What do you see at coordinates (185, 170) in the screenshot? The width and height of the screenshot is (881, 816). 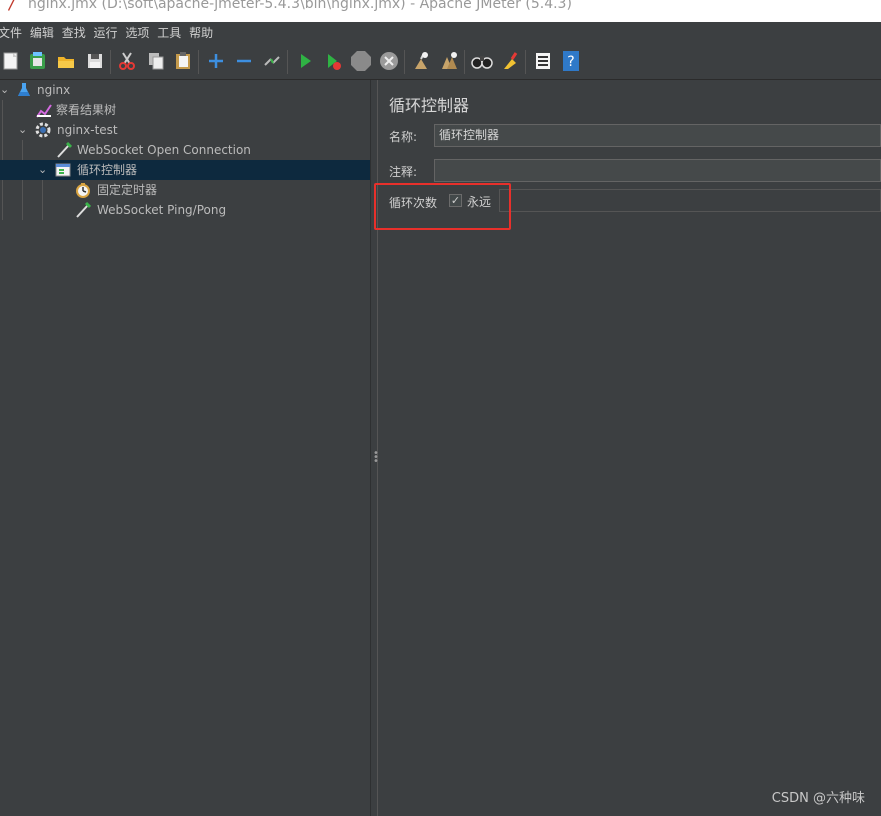 I see `tree-node-loop-controller: ⌄ 循环控制器` at bounding box center [185, 170].